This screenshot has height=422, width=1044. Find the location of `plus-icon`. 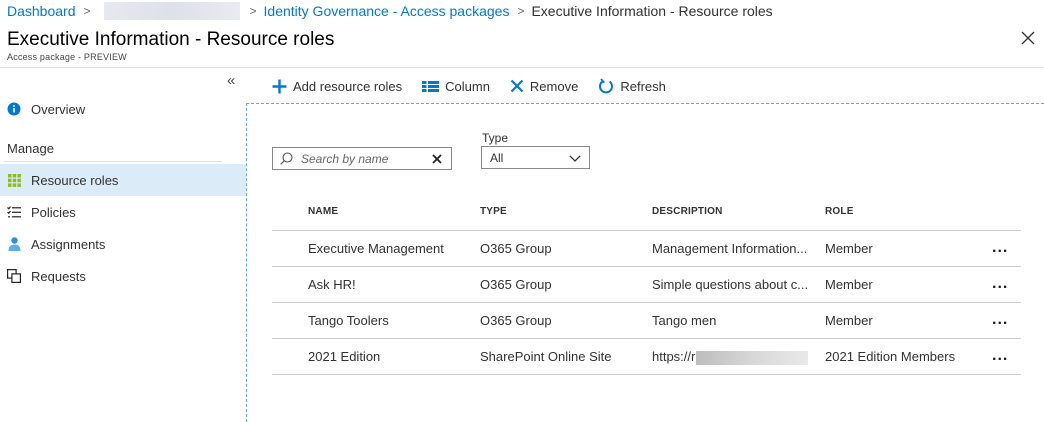

plus-icon is located at coordinates (279, 86).